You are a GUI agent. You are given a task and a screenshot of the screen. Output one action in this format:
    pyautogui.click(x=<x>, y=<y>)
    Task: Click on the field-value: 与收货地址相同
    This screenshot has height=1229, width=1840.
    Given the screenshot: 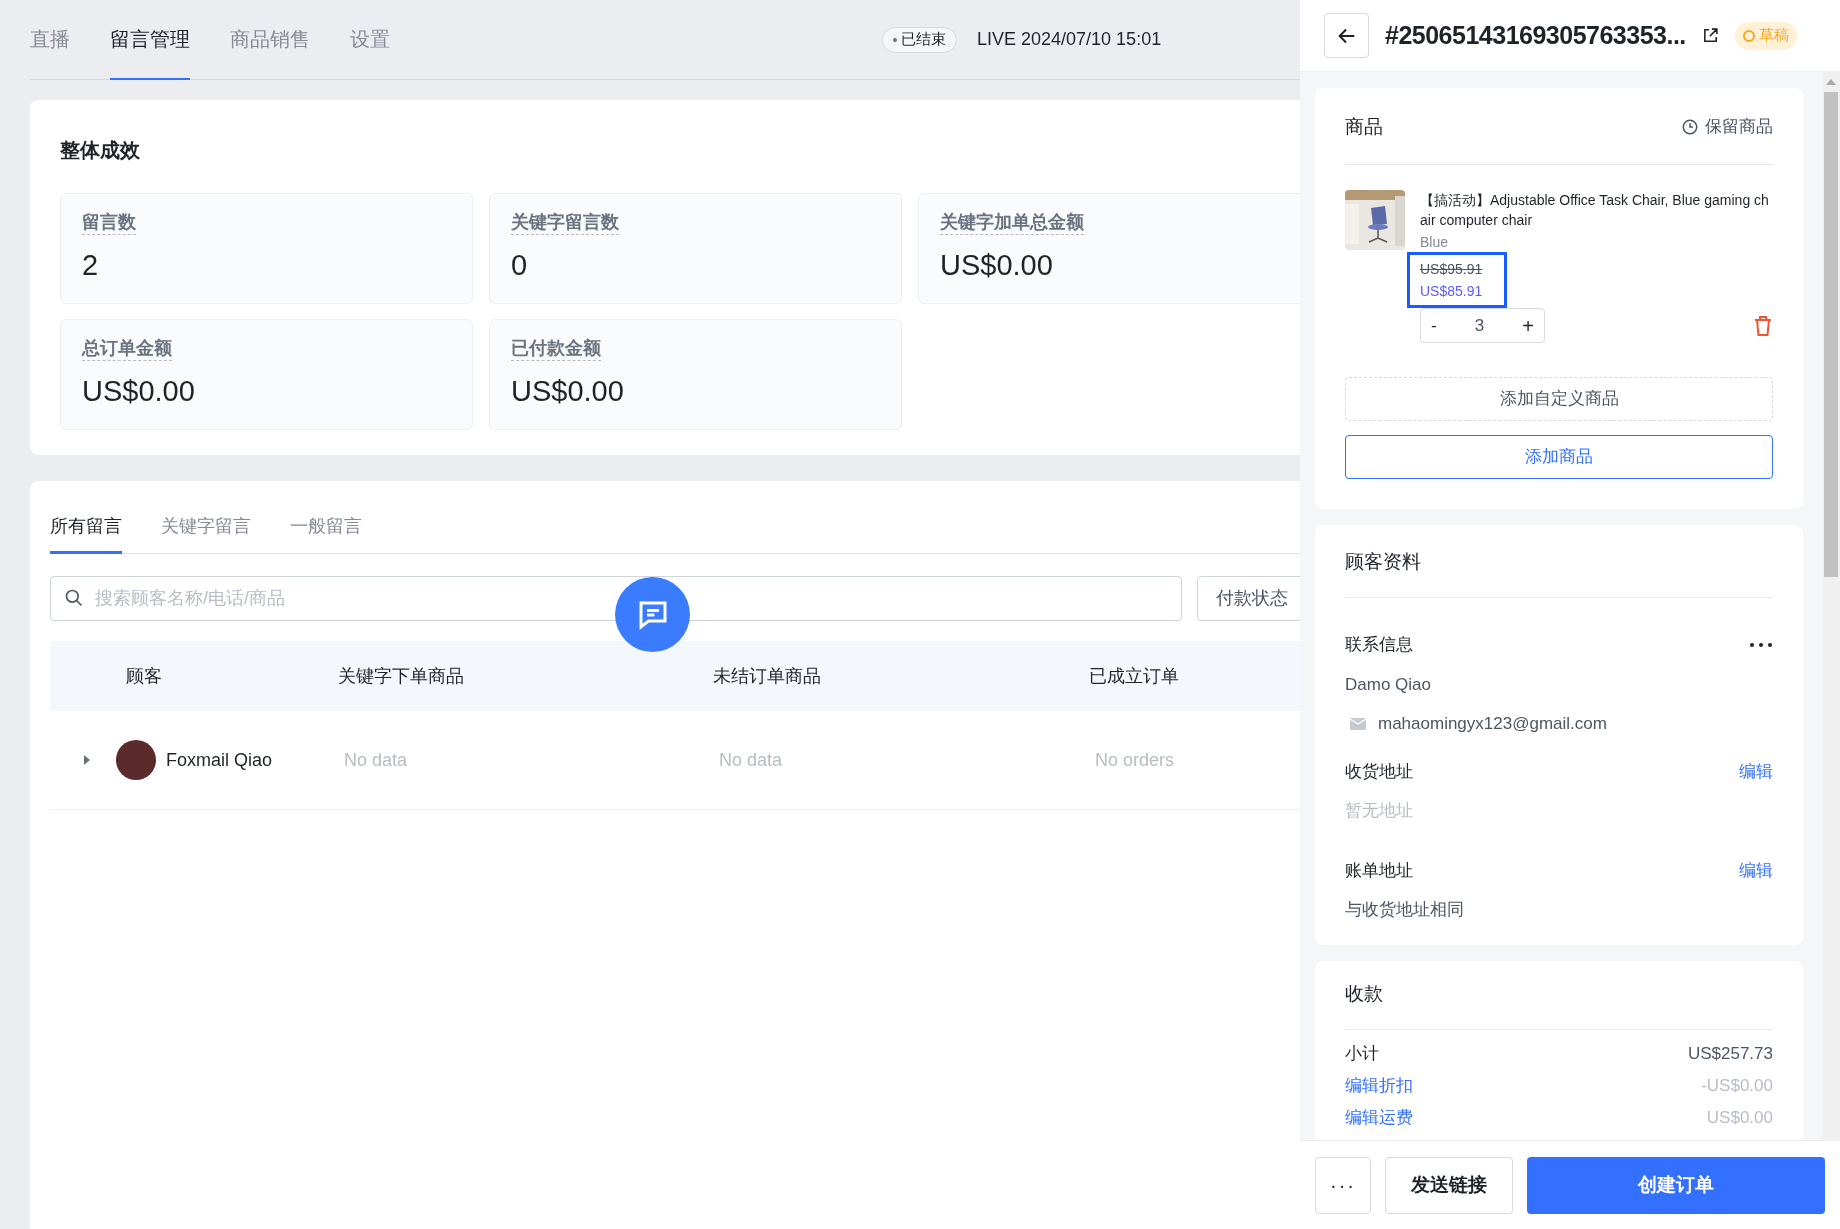 What is the action you would take?
    pyautogui.click(x=1405, y=910)
    